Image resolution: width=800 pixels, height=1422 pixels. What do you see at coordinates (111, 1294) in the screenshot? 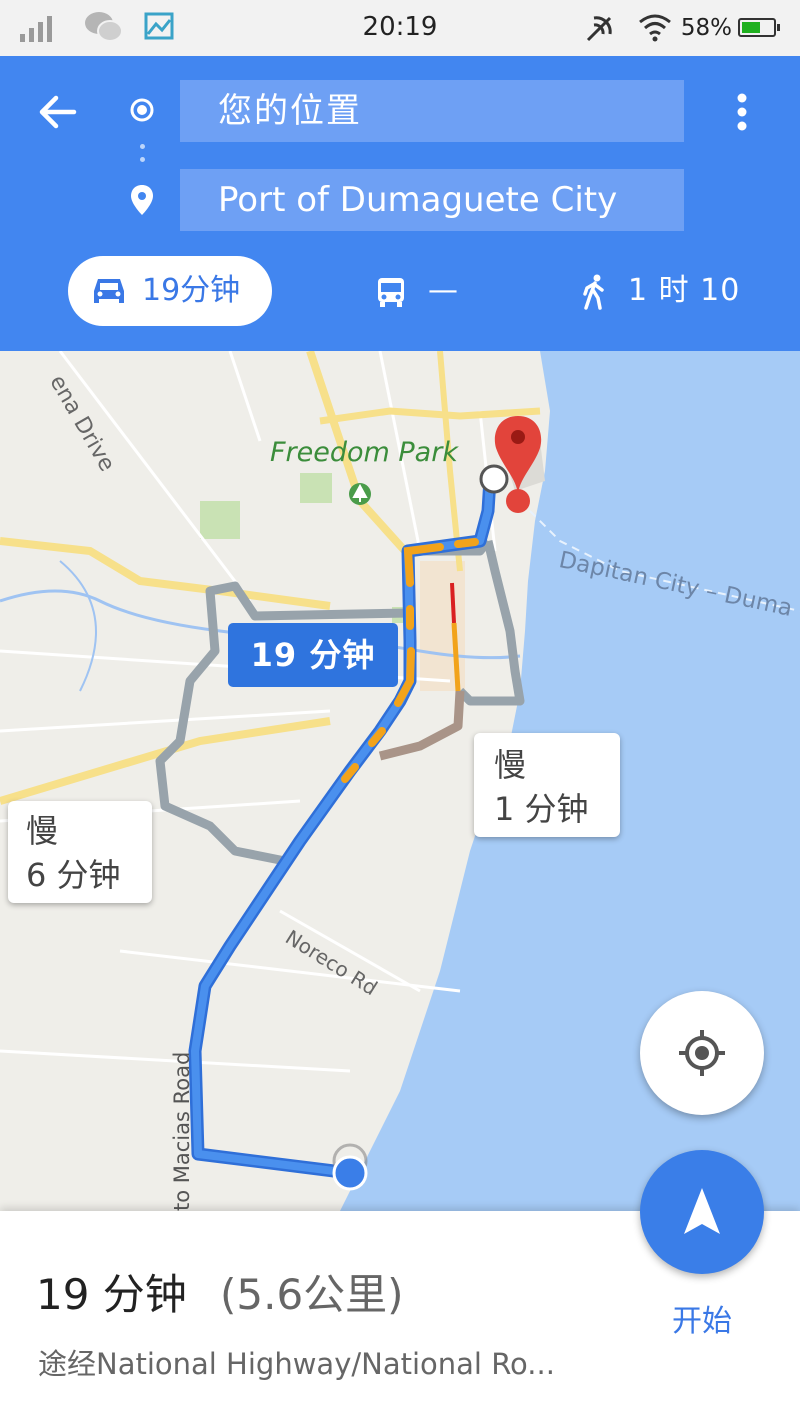
I see `summary-duration: 19 分钟` at bounding box center [111, 1294].